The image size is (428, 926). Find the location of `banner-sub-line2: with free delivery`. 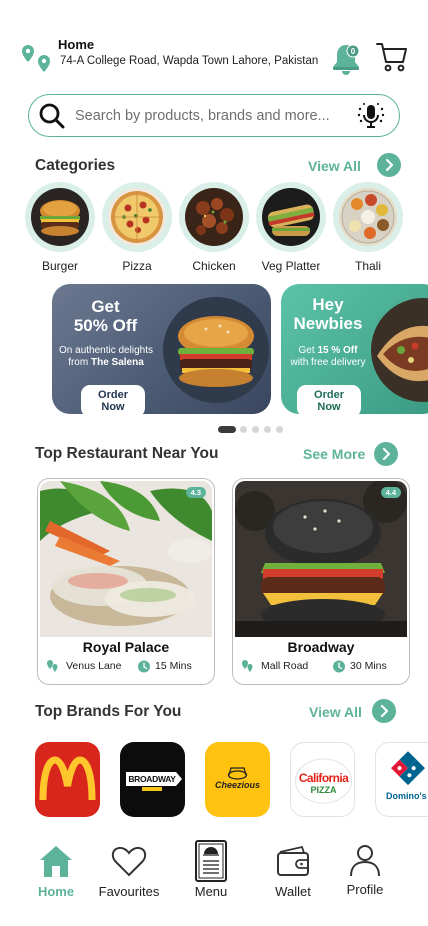

banner-sub-line2: with free delivery is located at coordinates (328, 362).